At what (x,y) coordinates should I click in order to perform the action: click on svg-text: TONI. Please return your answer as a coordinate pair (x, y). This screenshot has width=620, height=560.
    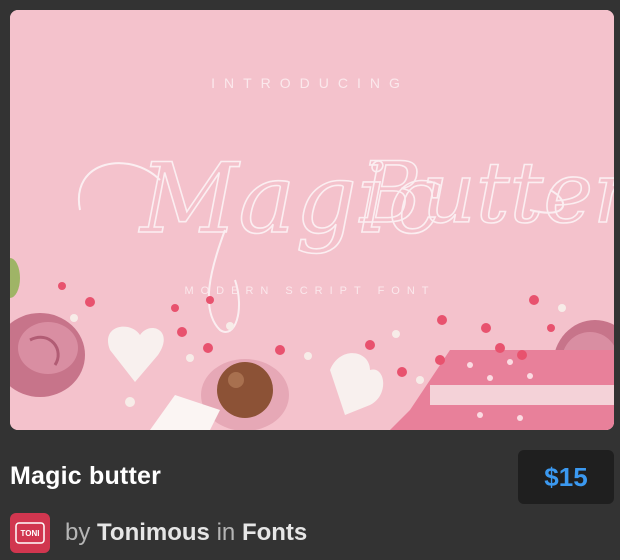
    Looking at the image, I should click on (30, 533).